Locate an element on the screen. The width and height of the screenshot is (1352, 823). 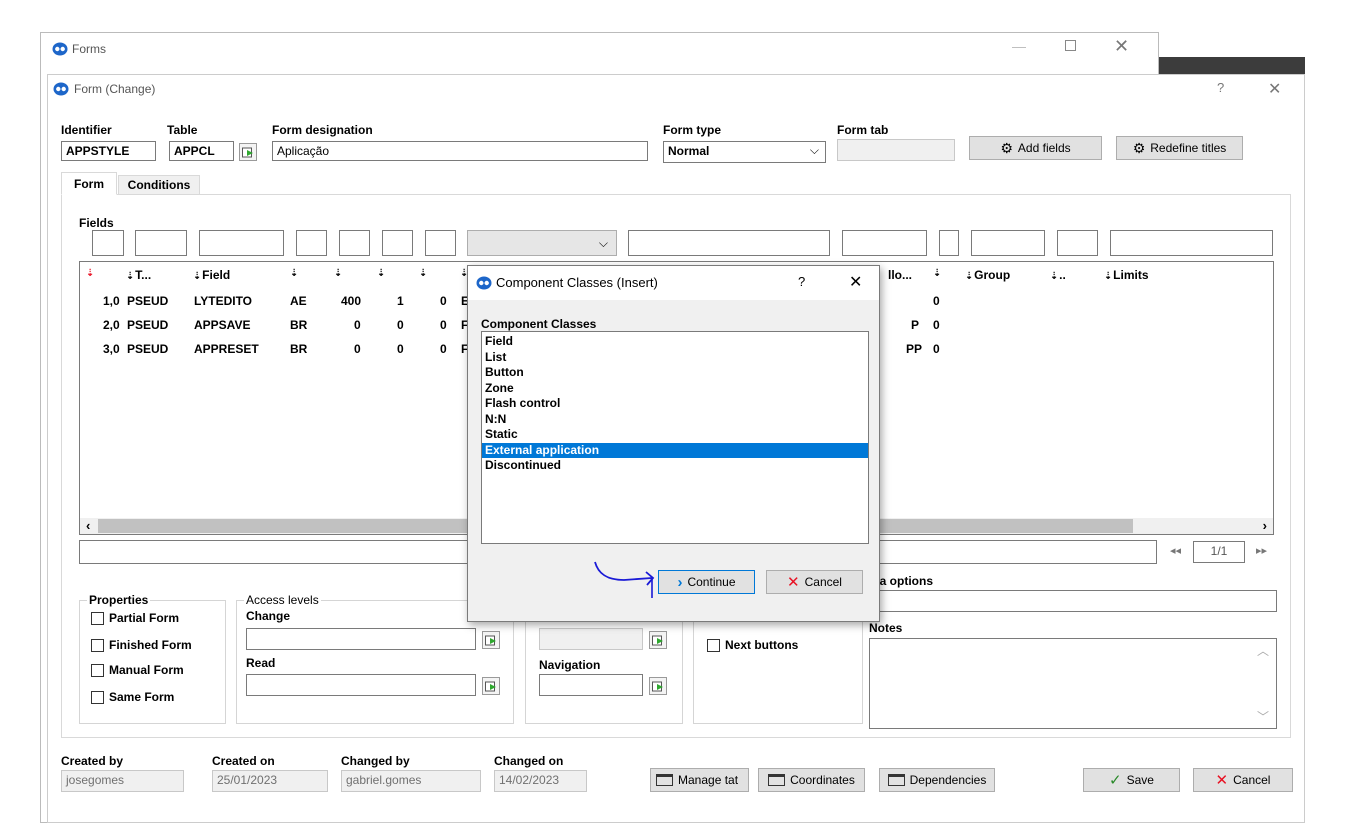
tab-form-label: Form is located at coordinates (89, 184).